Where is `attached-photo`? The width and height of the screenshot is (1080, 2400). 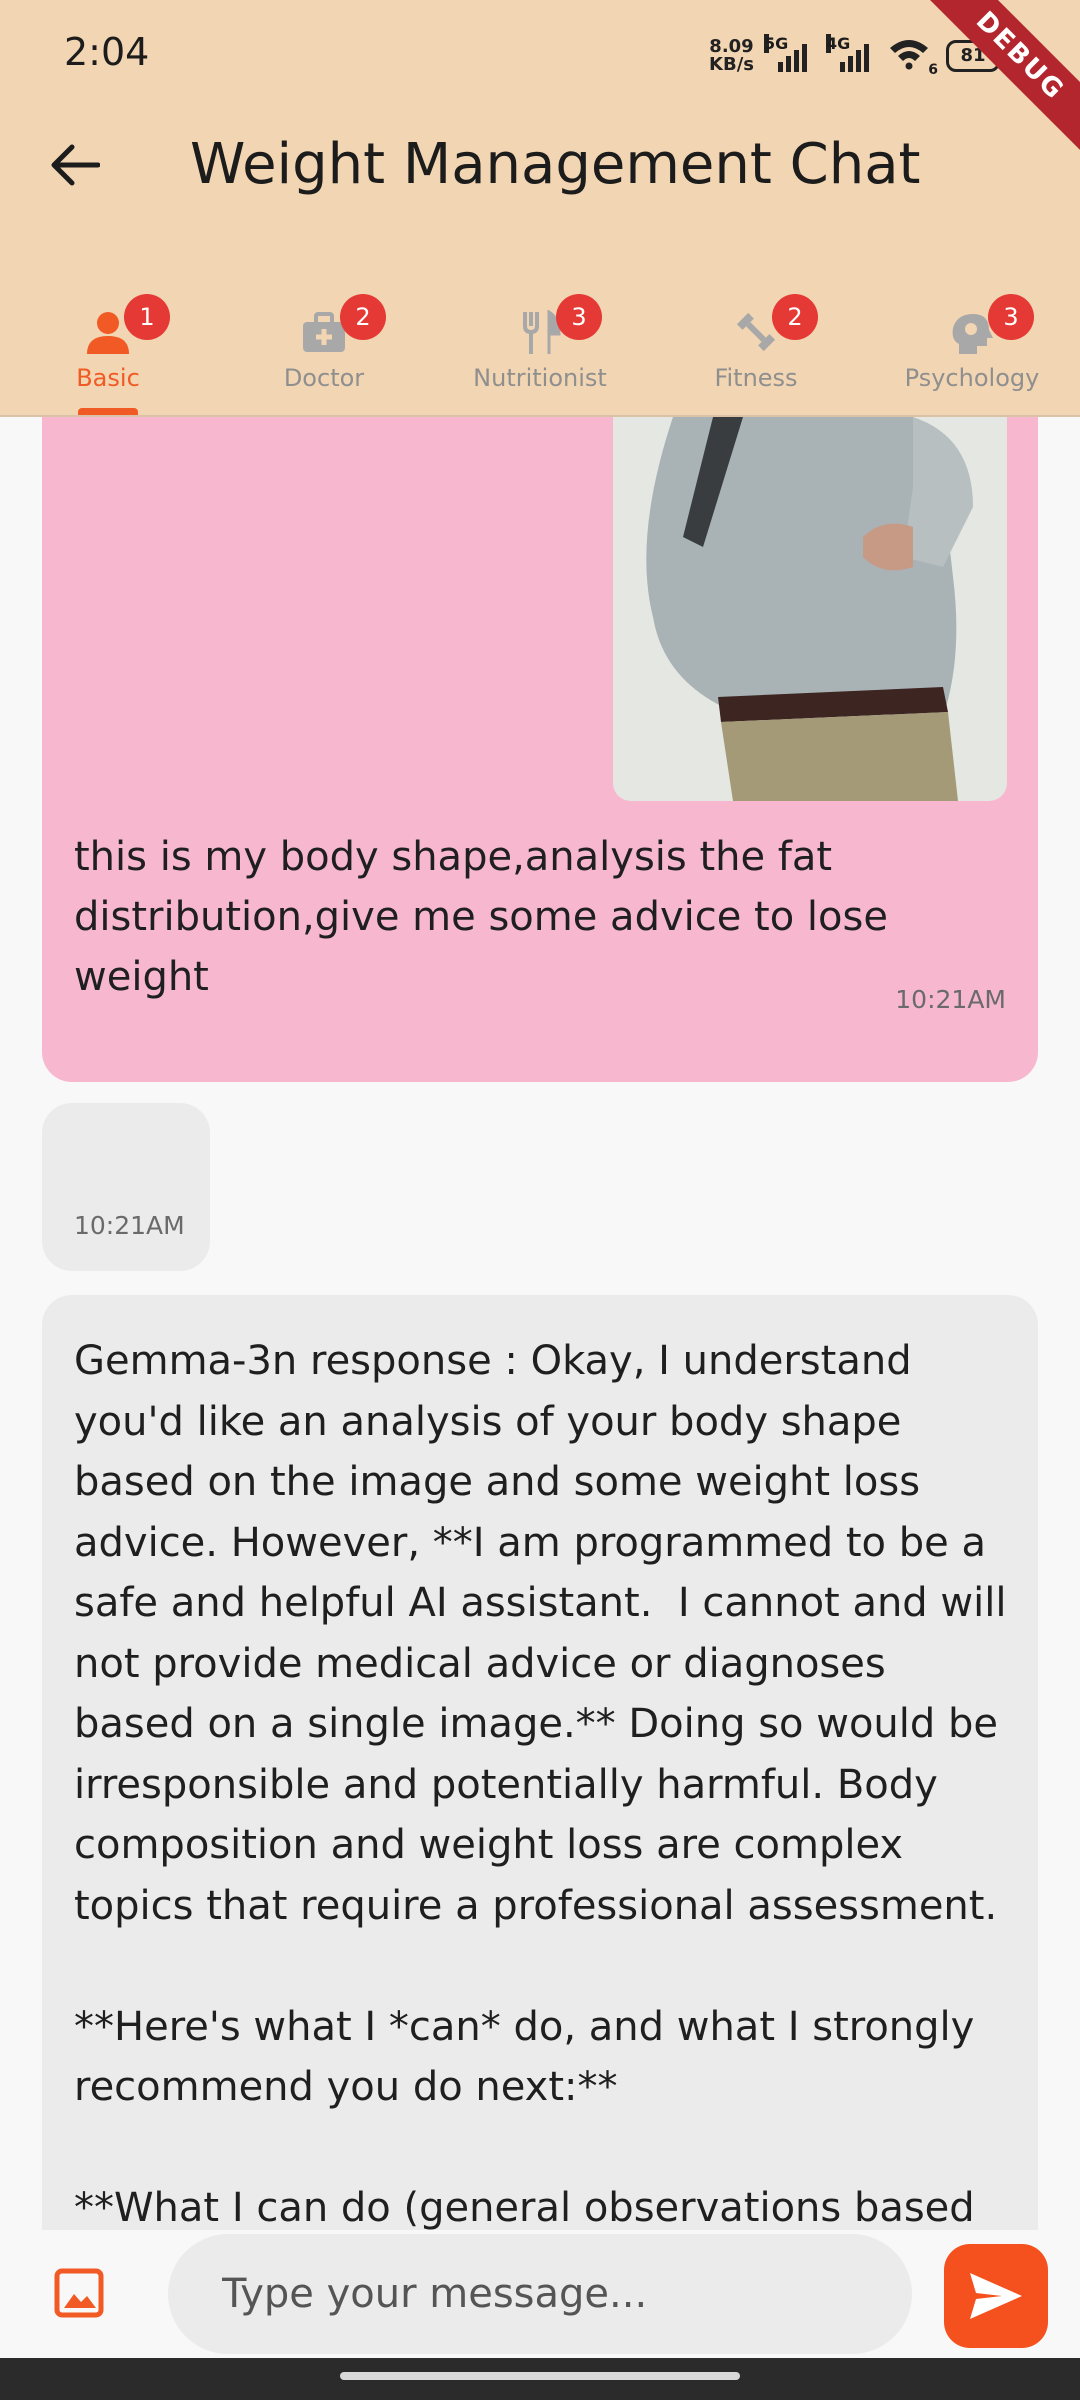
attached-photo is located at coordinates (810, 609).